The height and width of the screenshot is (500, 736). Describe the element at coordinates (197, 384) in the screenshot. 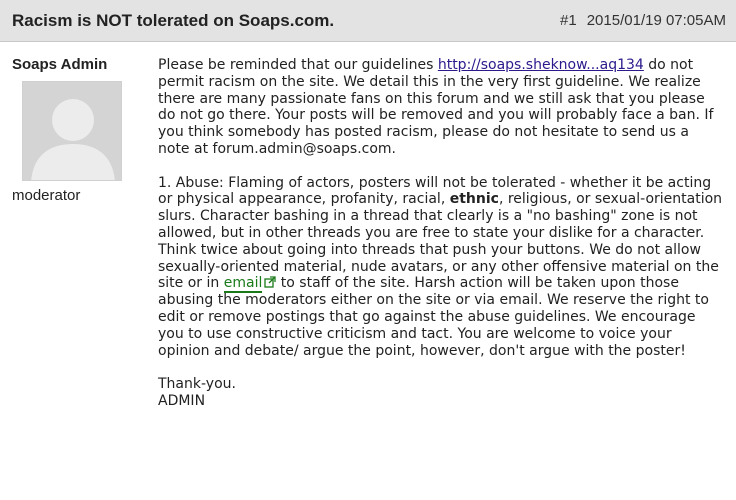

I see `signature-line-1: Thank-you.` at that location.